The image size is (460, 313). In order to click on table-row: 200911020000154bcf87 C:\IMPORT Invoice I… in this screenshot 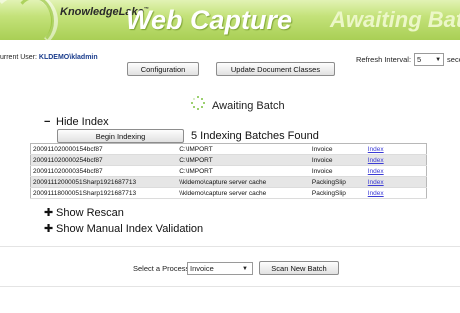, I will do `click(228, 149)`.